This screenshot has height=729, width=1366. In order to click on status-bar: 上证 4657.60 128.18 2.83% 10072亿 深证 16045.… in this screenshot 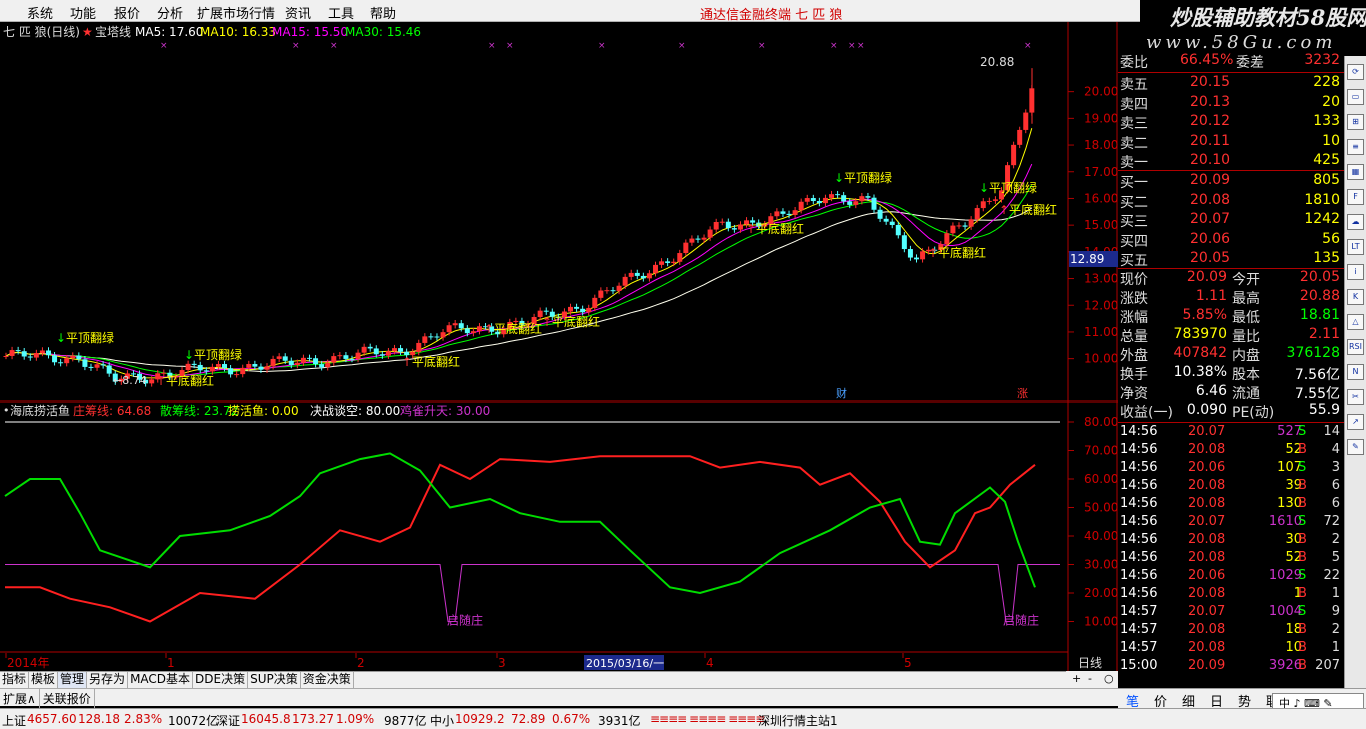, I will do `click(683, 718)`.